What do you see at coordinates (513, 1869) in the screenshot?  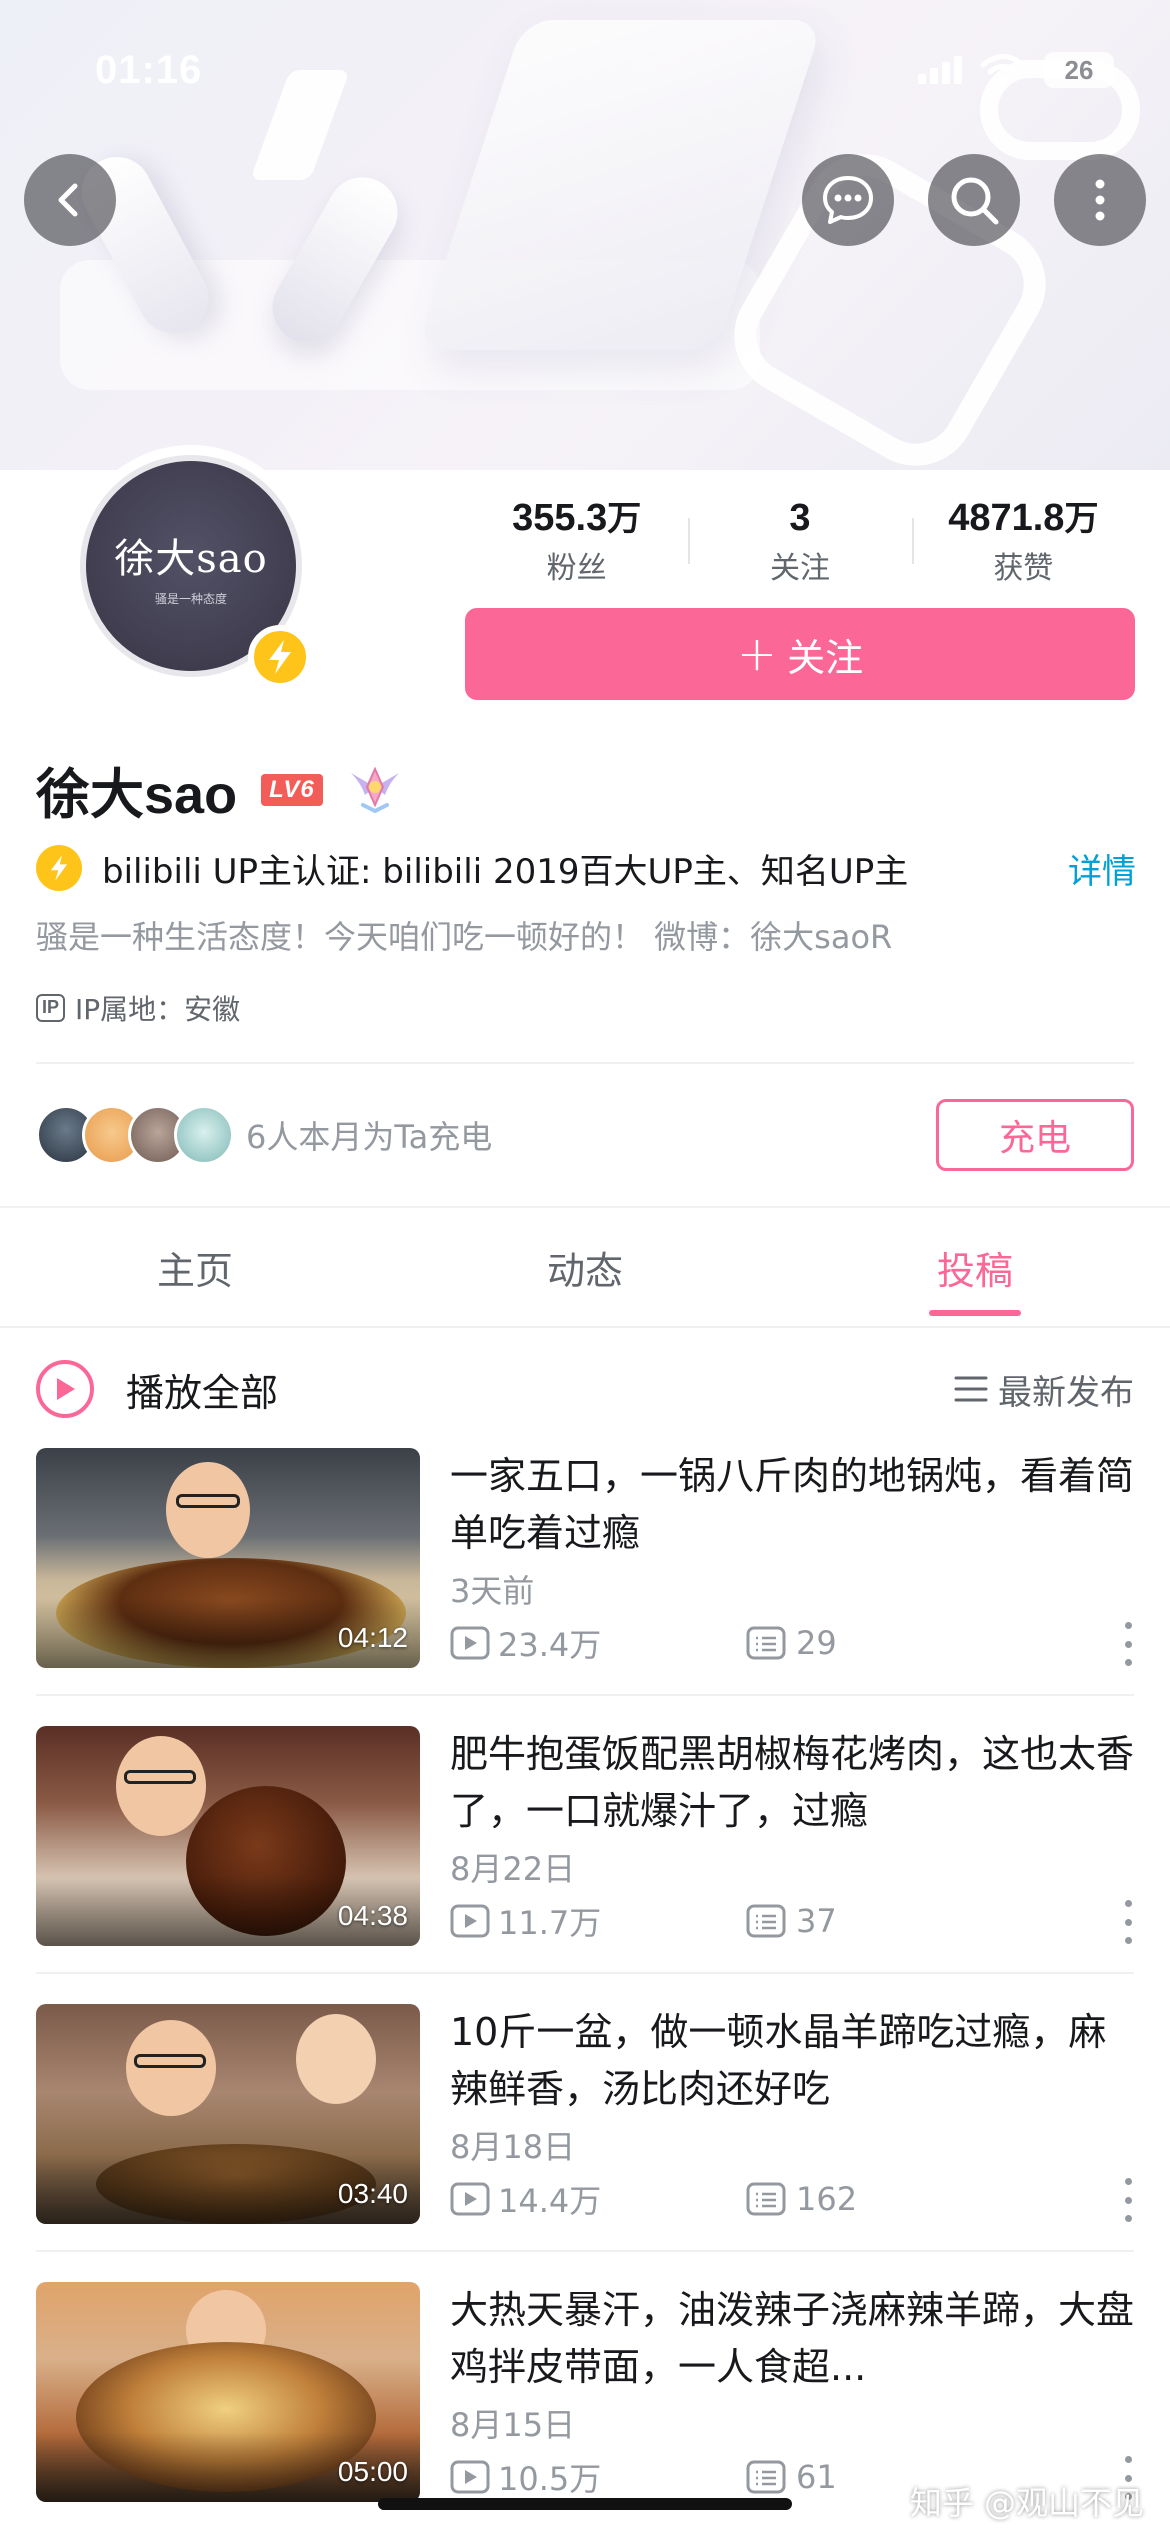 I see `video-date: 8月22日` at bounding box center [513, 1869].